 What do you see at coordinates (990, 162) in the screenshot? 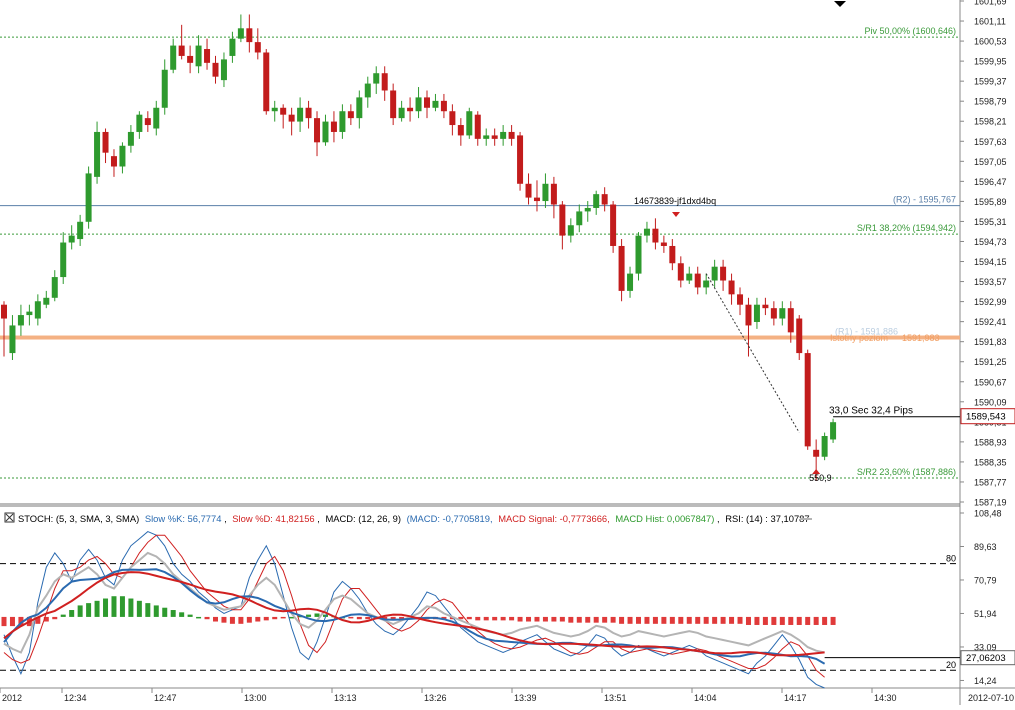
I see `price-axis-label: 1597,05` at bounding box center [990, 162].